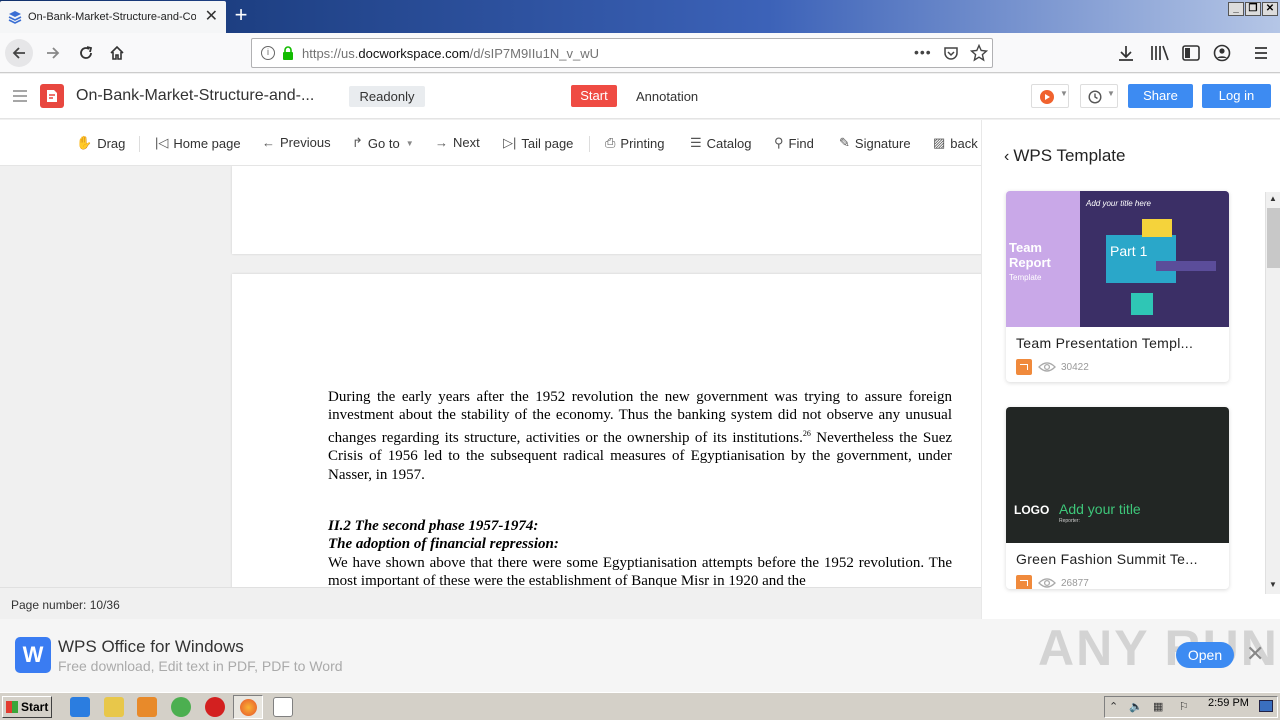  Describe the element at coordinates (594, 96) in the screenshot. I see `start-tab: Start` at that location.